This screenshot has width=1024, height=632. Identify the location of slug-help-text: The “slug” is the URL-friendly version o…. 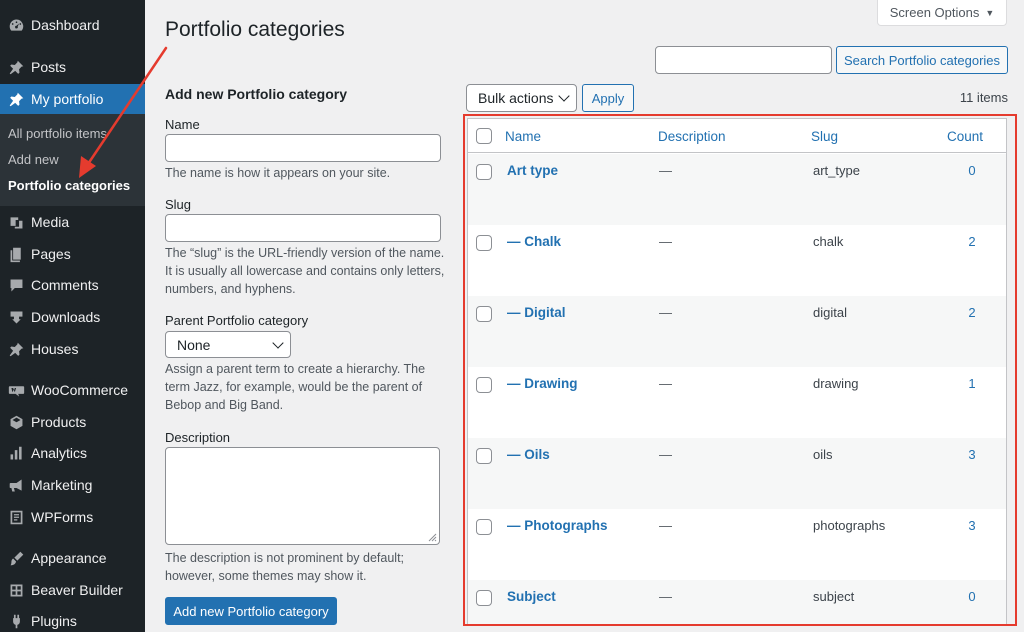
(305, 271).